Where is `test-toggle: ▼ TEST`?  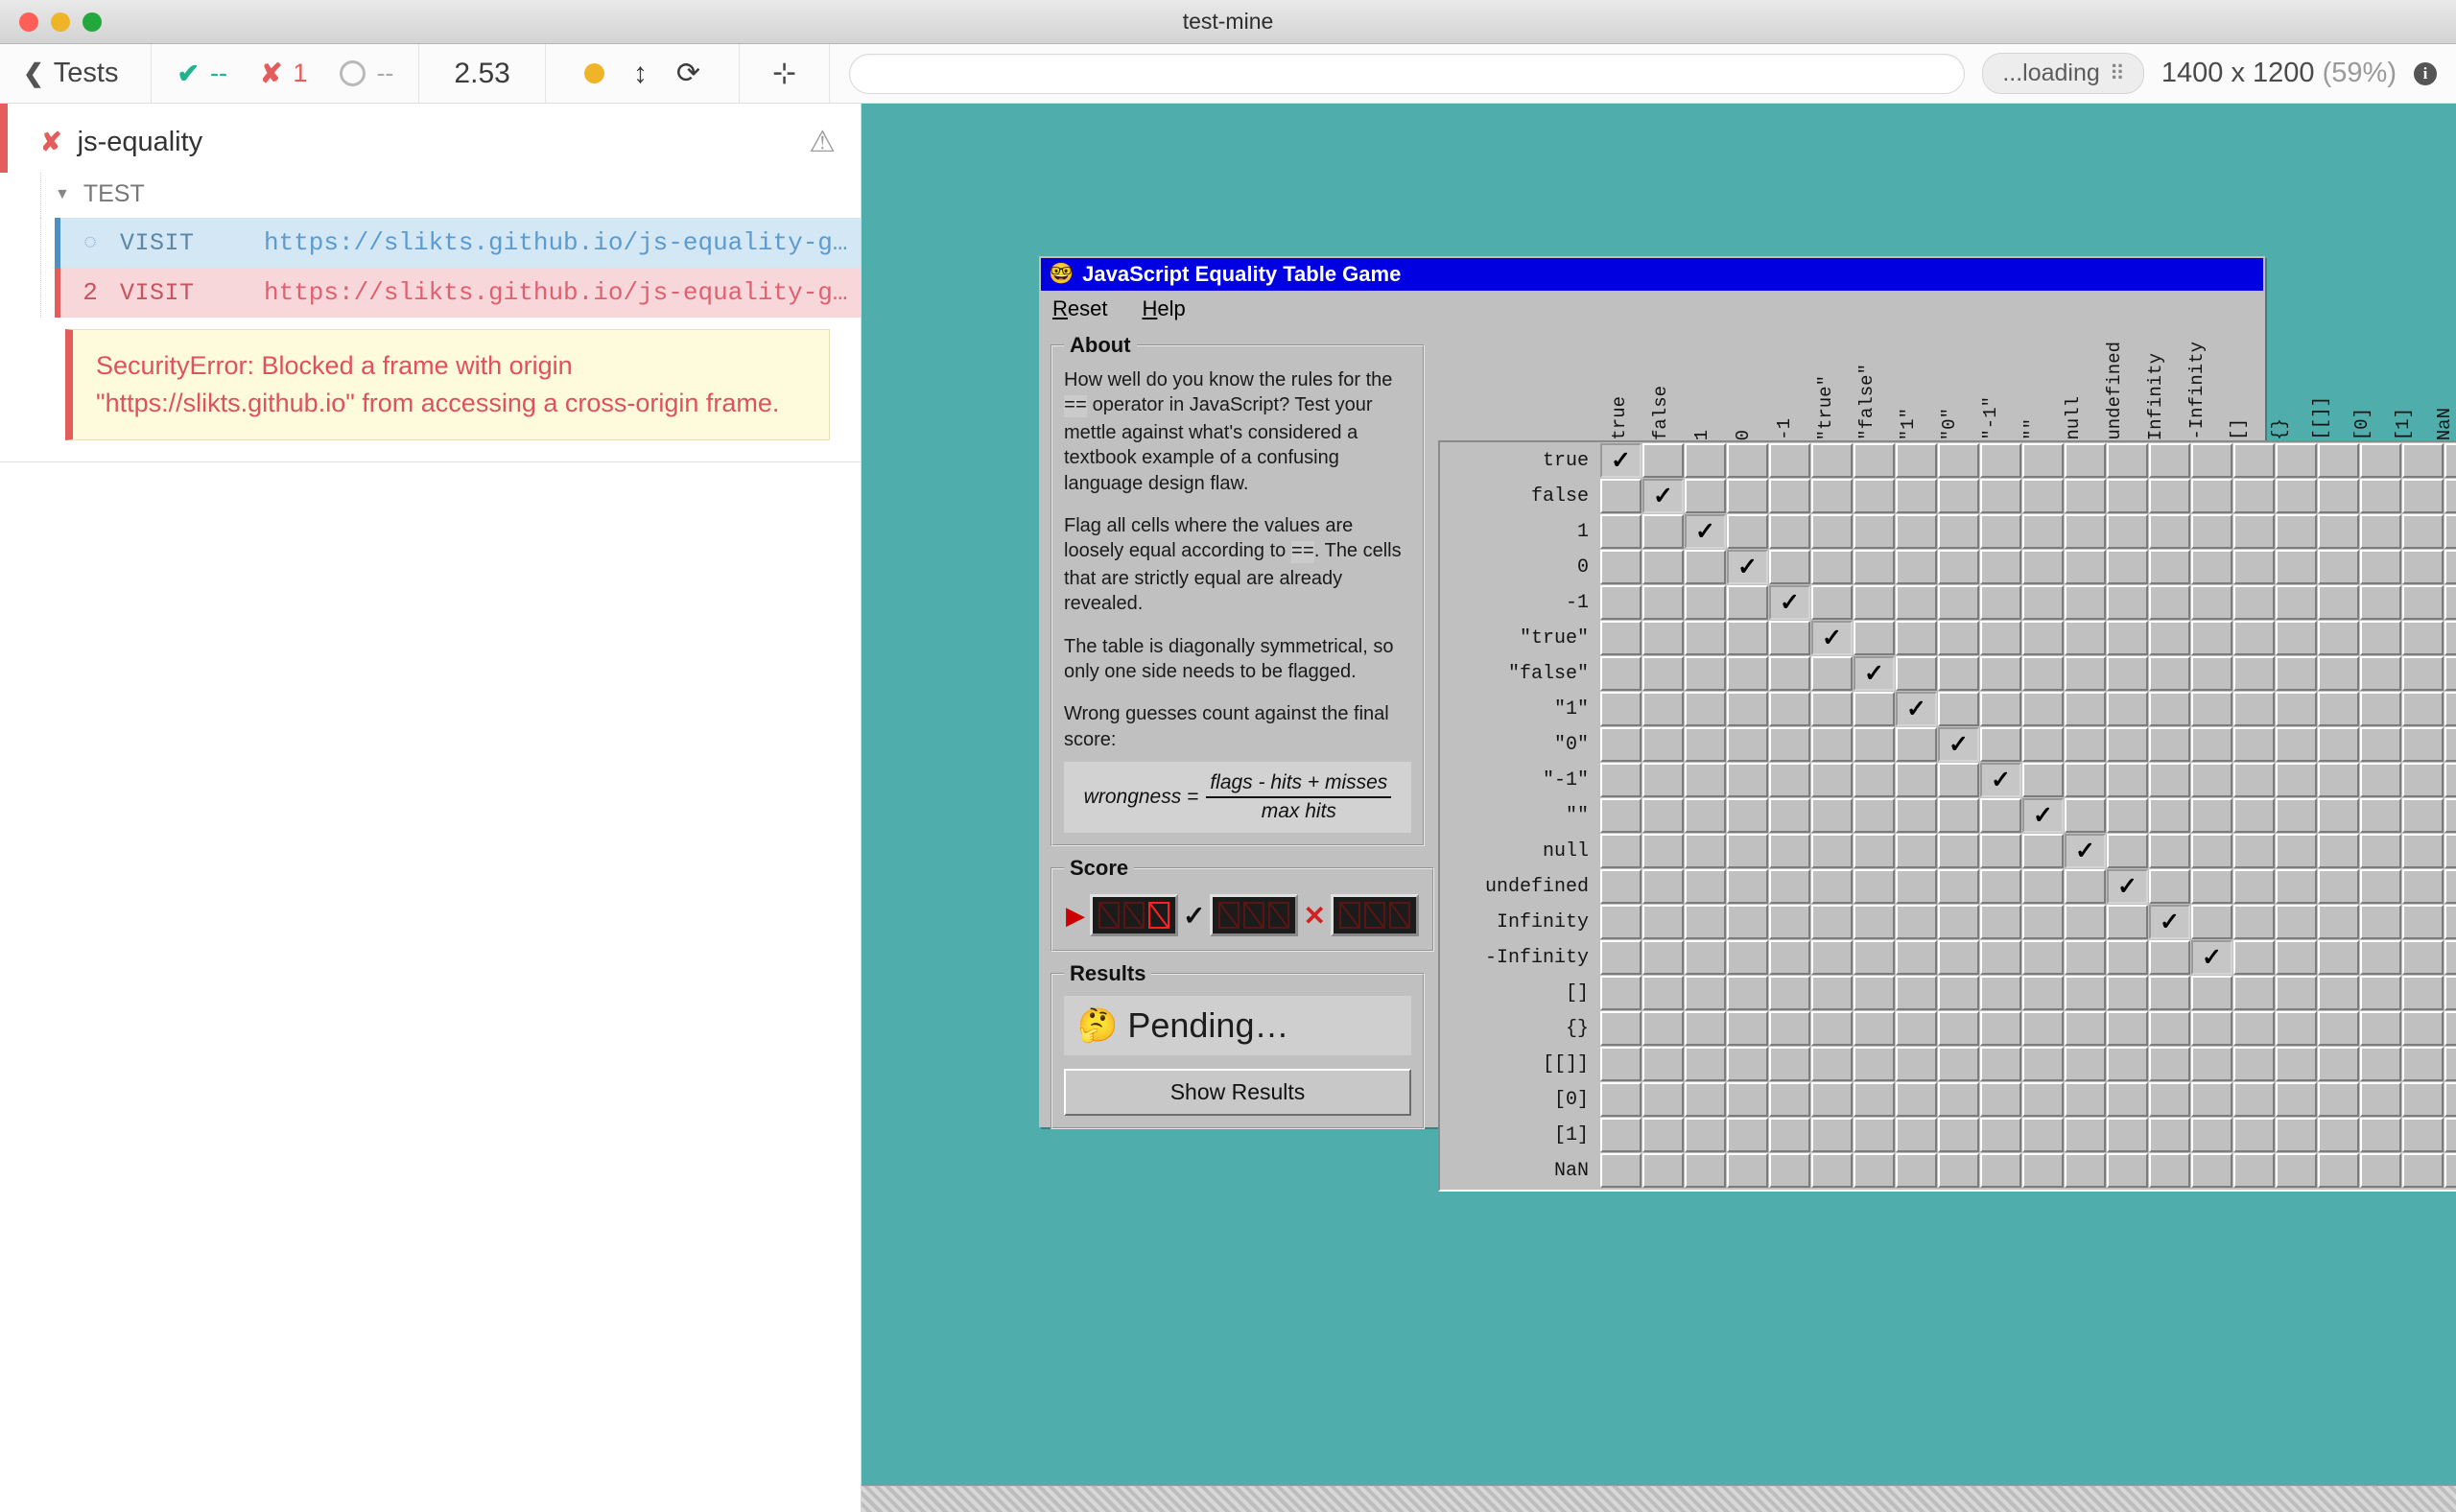 test-toggle: ▼ TEST is located at coordinates (450, 195).